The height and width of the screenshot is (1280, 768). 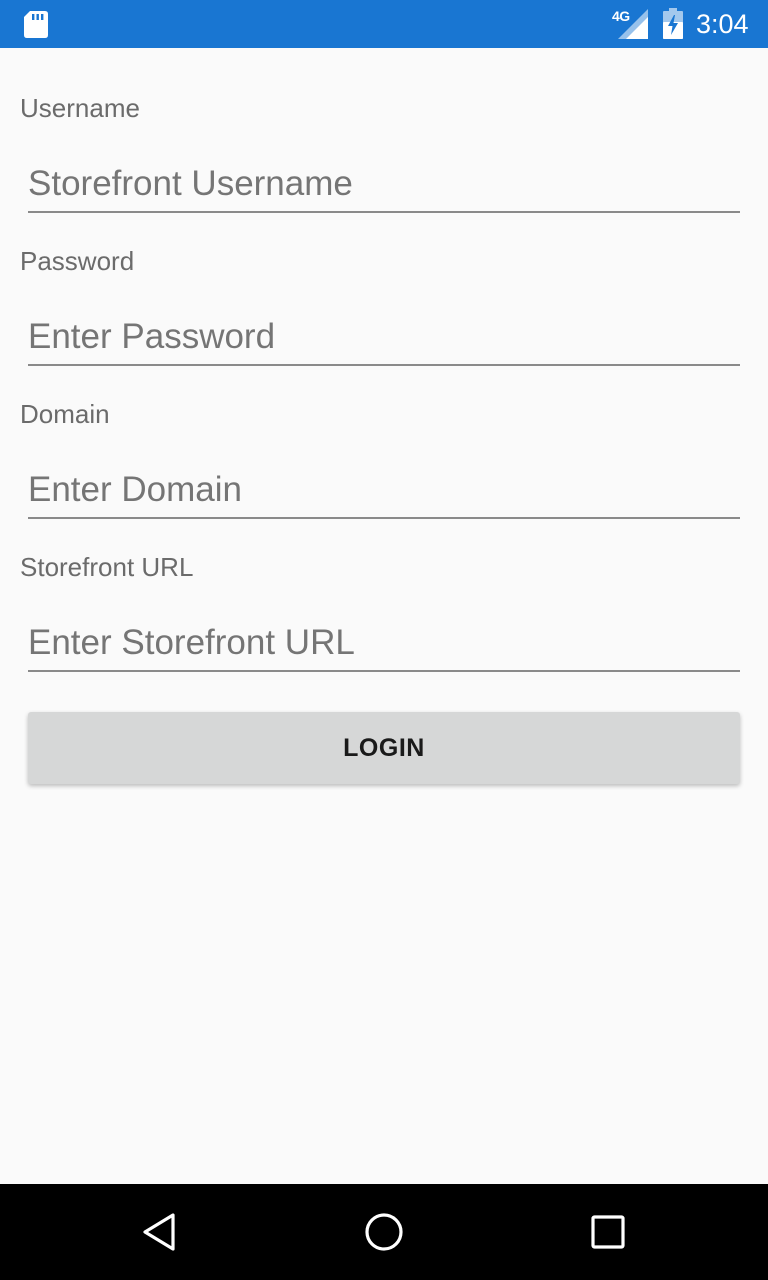 What do you see at coordinates (608, 1232) in the screenshot?
I see `recents-square-icon` at bounding box center [608, 1232].